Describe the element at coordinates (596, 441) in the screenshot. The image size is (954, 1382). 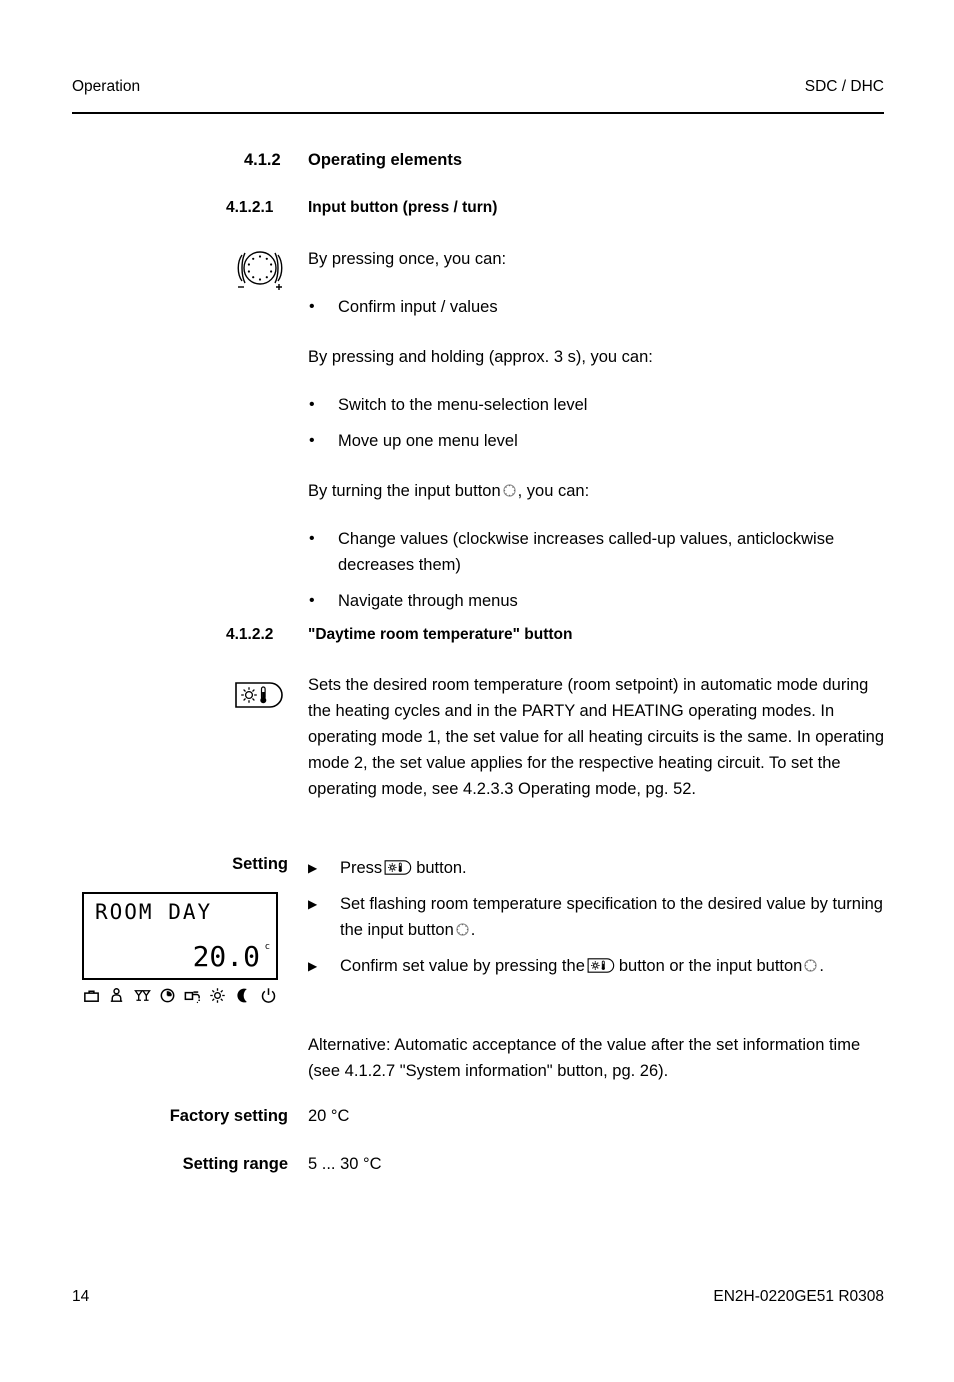
I see `list-item: Move up one menu level` at that location.